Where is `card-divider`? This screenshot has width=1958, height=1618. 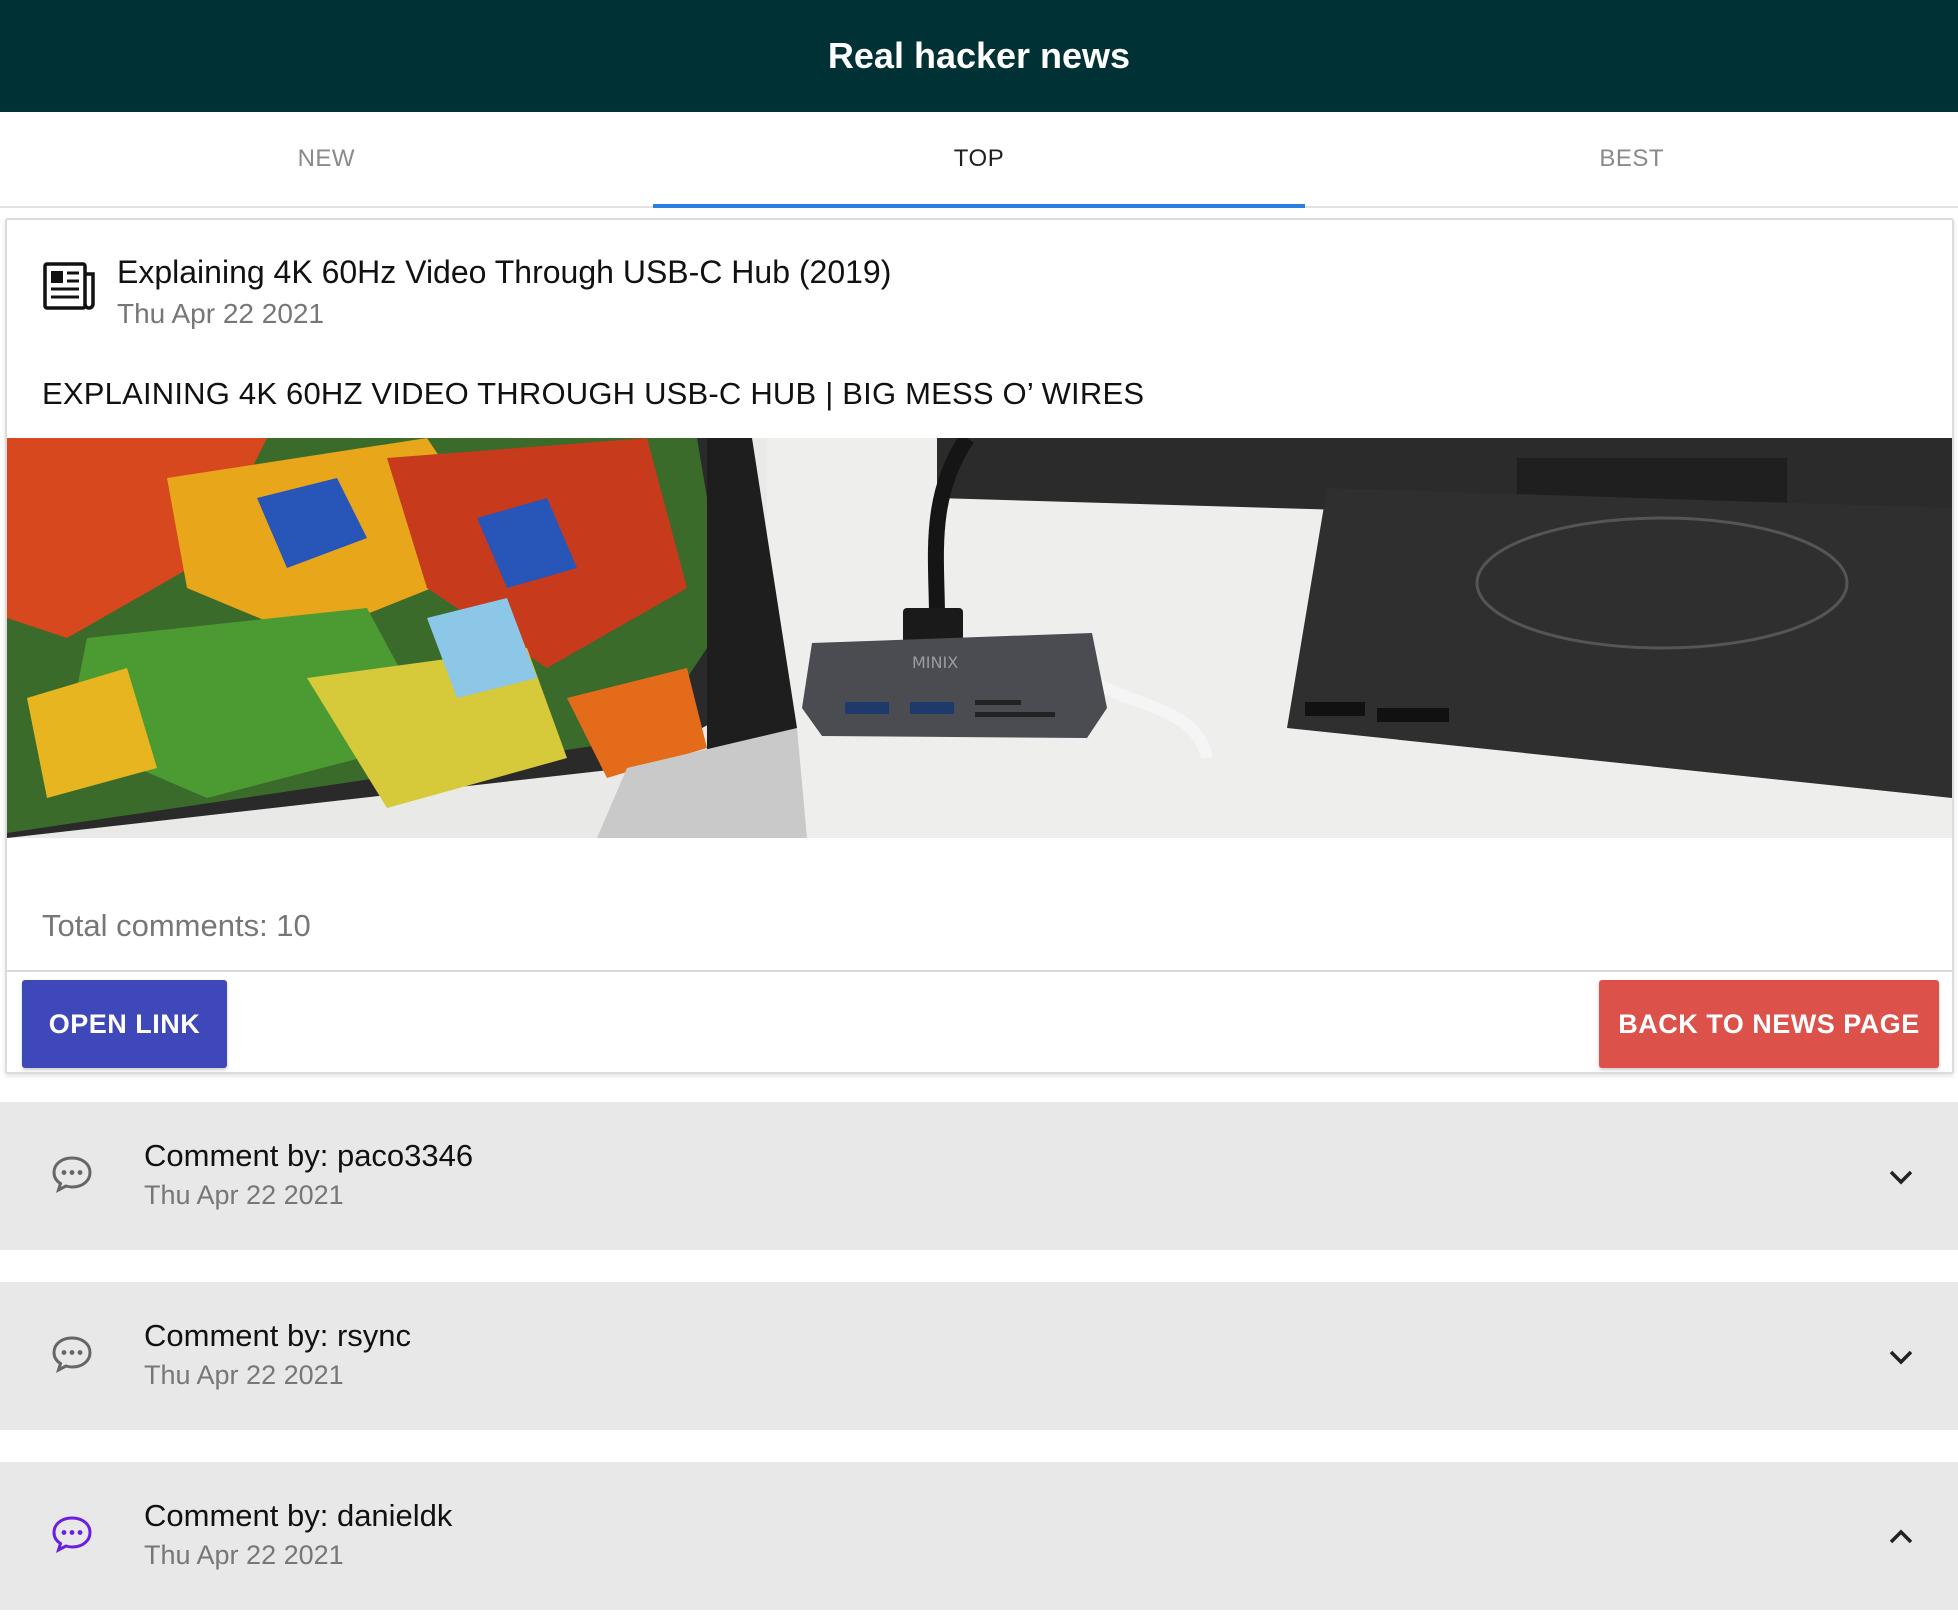
card-divider is located at coordinates (979, 971).